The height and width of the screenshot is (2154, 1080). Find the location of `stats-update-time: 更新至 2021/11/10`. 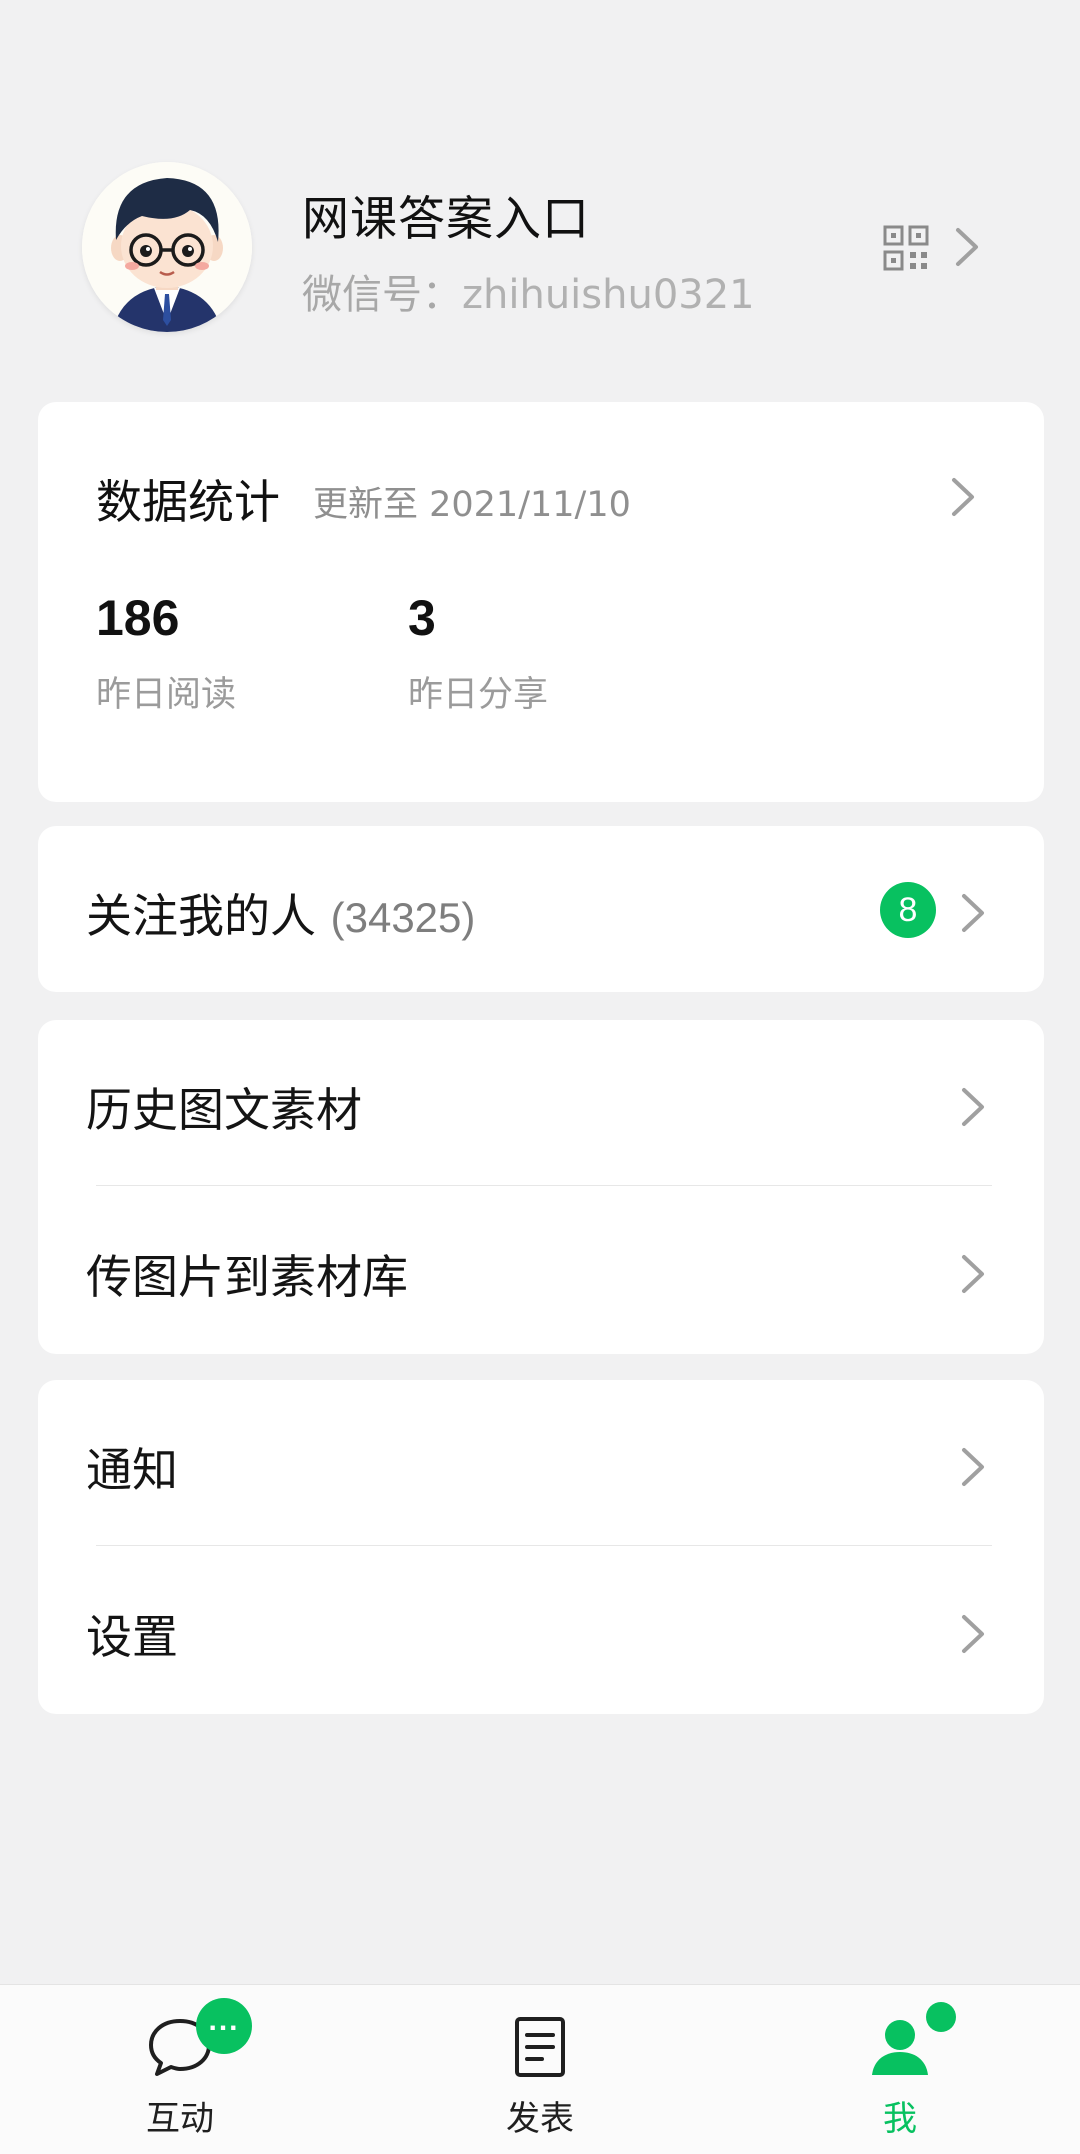

stats-update-time: 更新至 2021/11/10 is located at coordinates (472, 505).